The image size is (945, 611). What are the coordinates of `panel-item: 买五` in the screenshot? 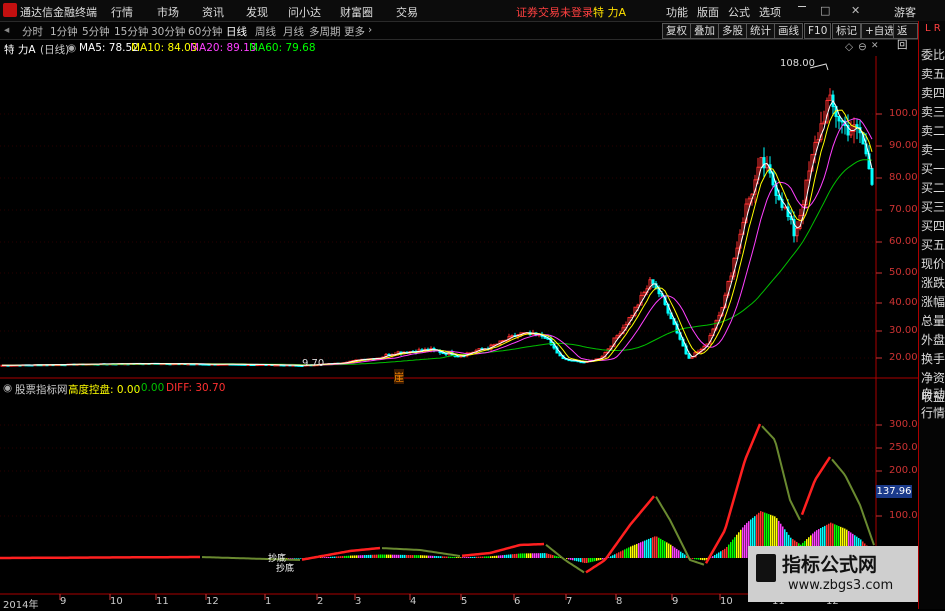 It's located at (932, 245).